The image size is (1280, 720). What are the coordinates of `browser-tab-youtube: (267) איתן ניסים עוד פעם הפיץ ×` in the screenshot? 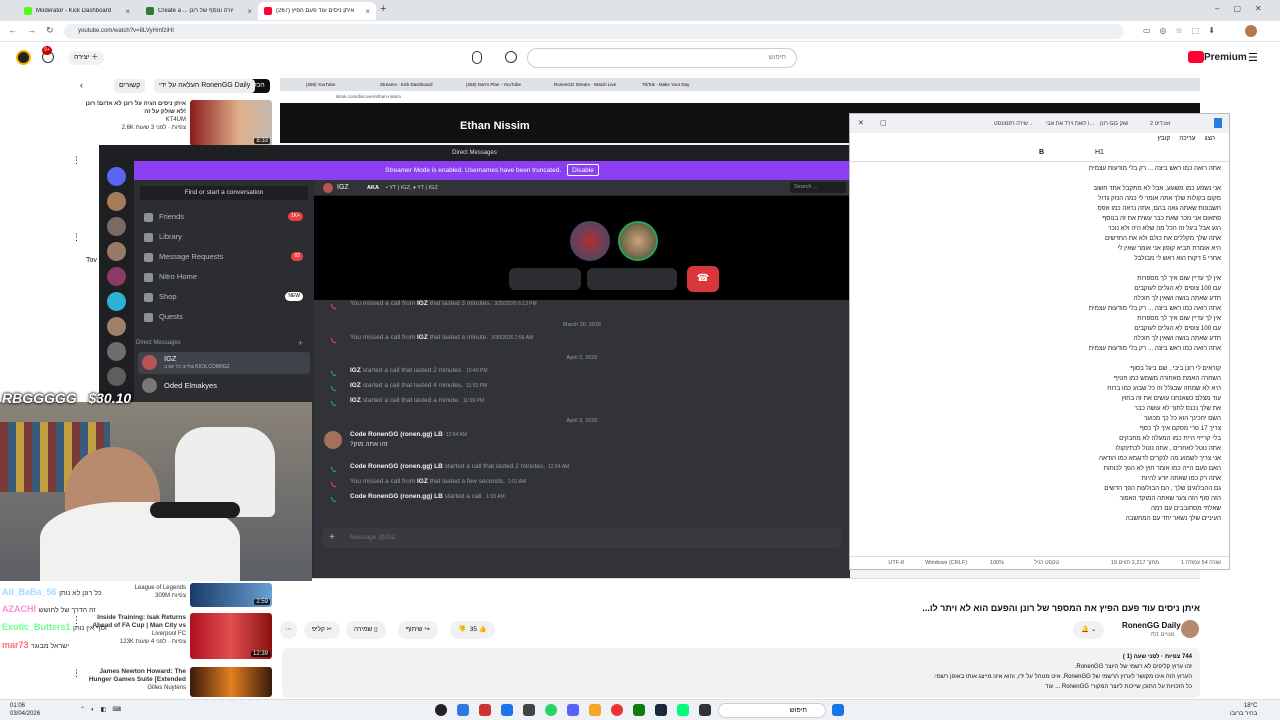 It's located at (317, 11).